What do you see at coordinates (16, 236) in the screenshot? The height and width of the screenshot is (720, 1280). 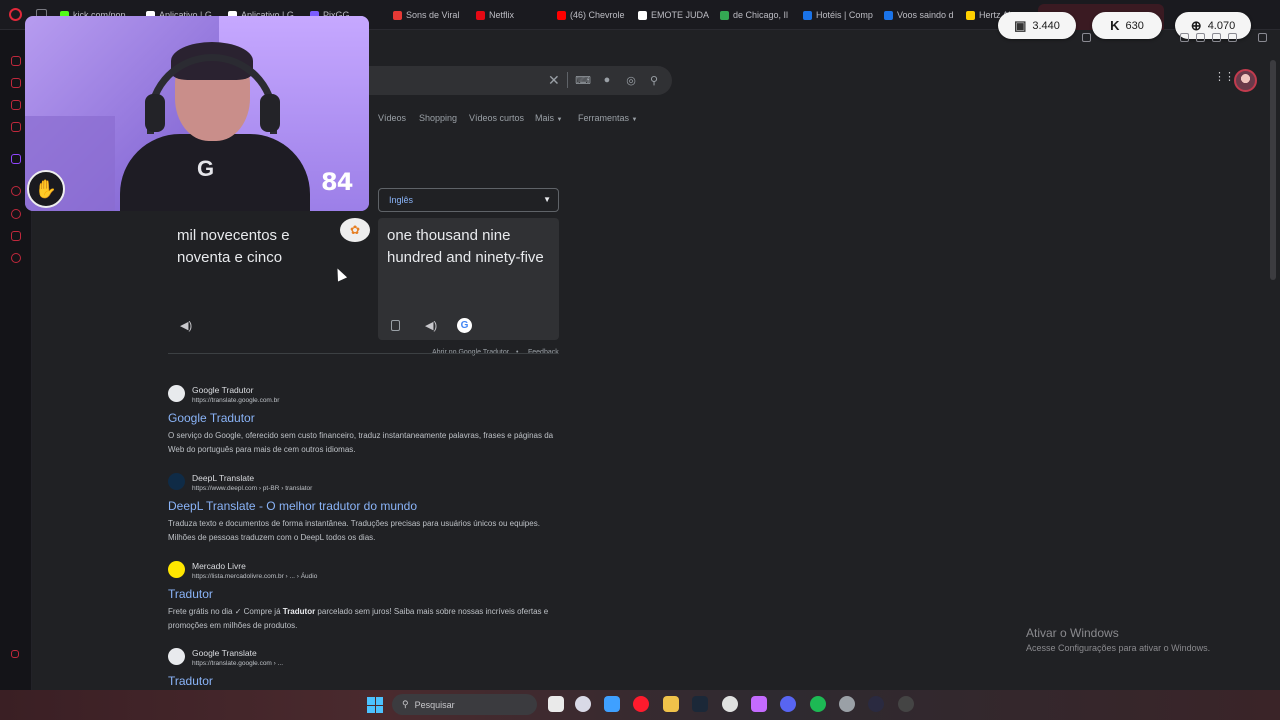 I see `sidebar-pinboard-icon` at bounding box center [16, 236].